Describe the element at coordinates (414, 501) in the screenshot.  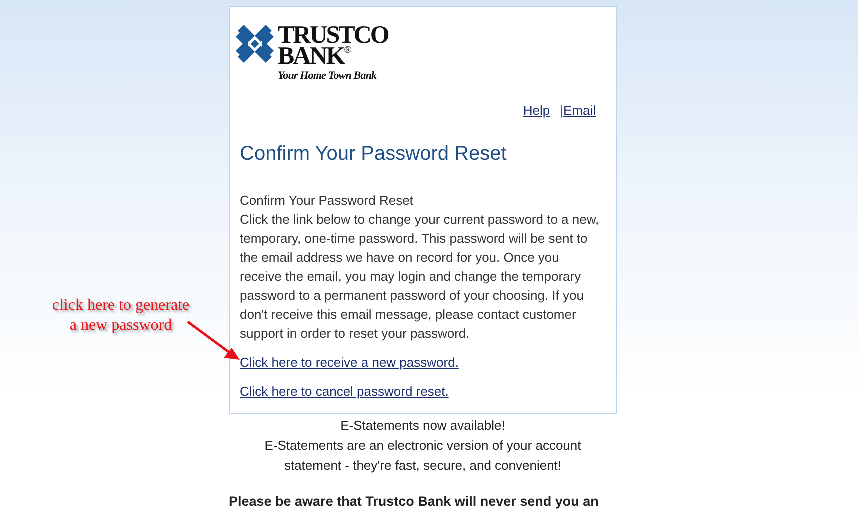
I see `warning-text: Please be aware that Trustco Bank will never send you an` at that location.